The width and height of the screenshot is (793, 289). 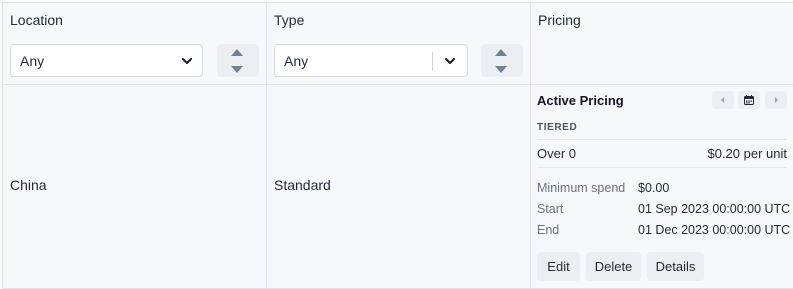 What do you see at coordinates (28, 185) in the screenshot?
I see `location-value: China` at bounding box center [28, 185].